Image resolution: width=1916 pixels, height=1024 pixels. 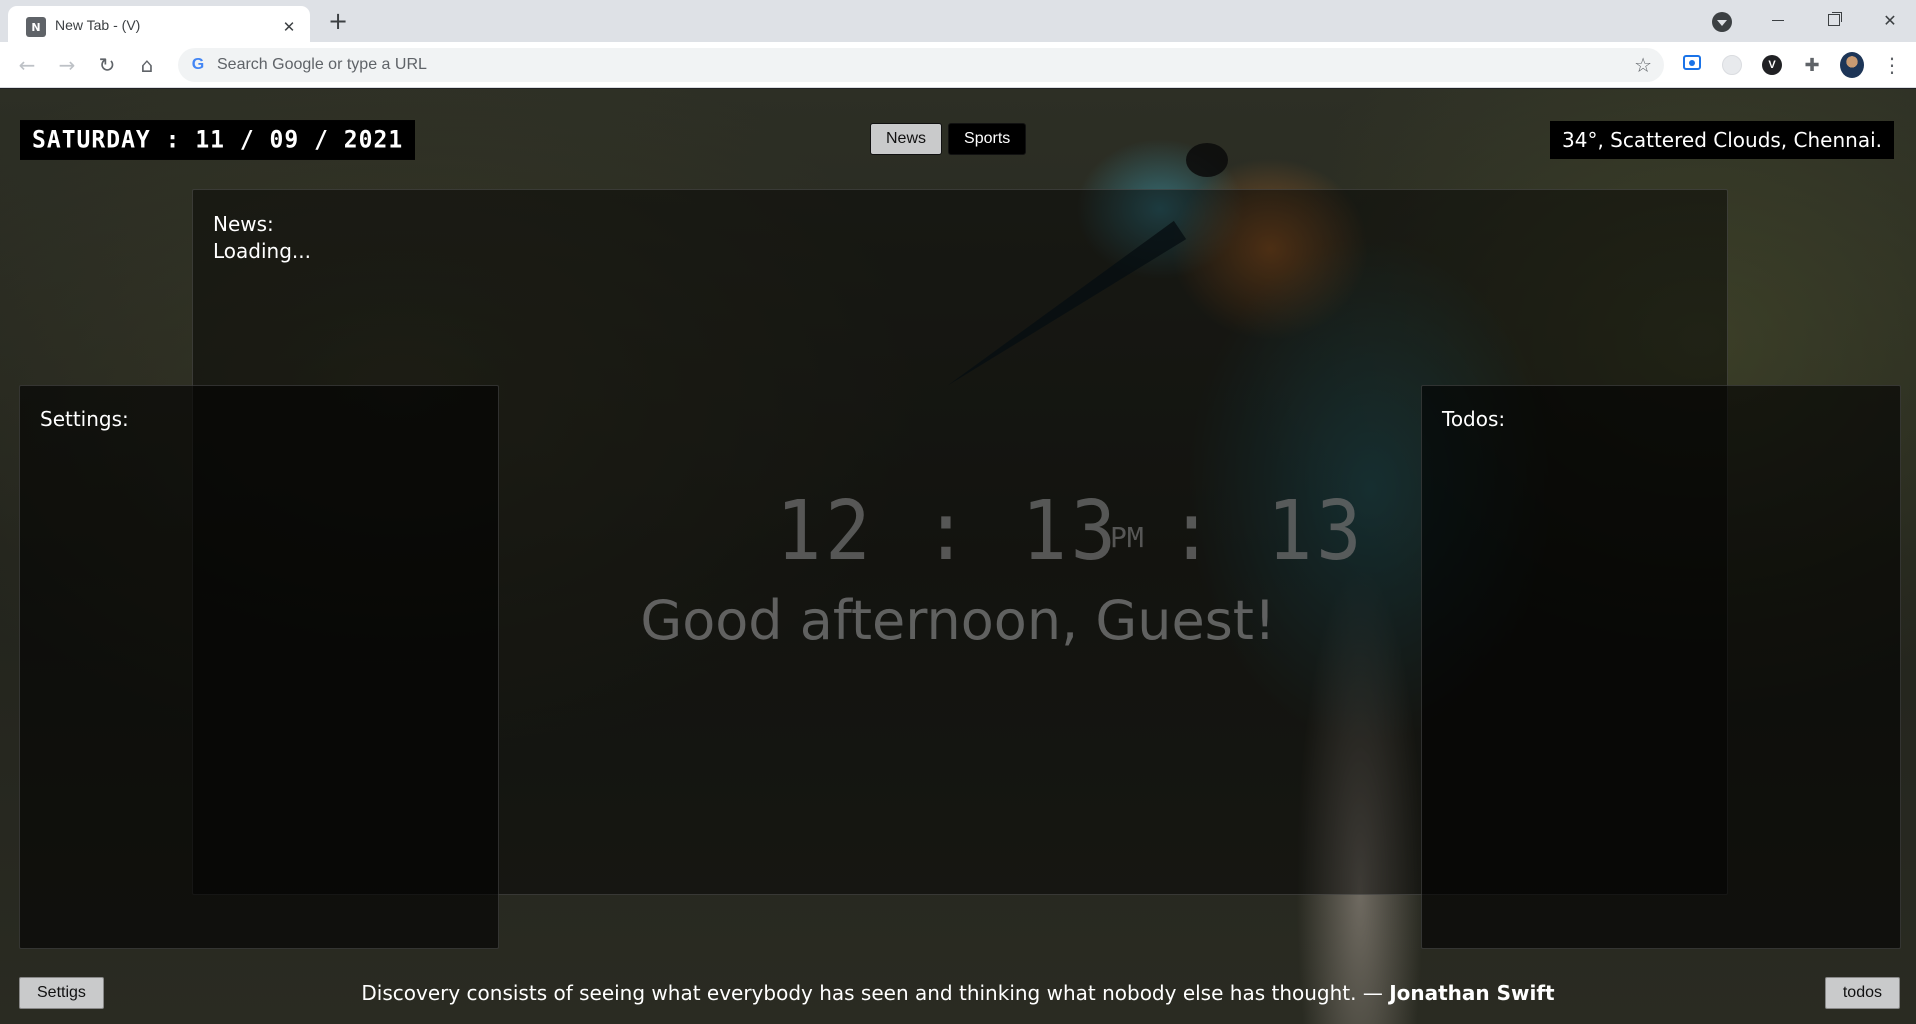 I want to click on address-bar: G Search Google or type a URL ☆, so click(x=921, y=65).